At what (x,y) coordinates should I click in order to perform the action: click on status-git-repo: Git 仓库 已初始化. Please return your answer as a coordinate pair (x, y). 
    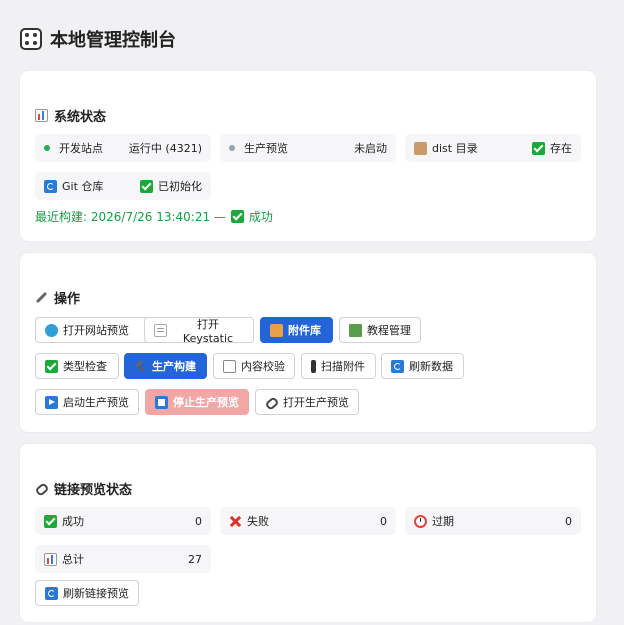
    Looking at the image, I should click on (123, 186).